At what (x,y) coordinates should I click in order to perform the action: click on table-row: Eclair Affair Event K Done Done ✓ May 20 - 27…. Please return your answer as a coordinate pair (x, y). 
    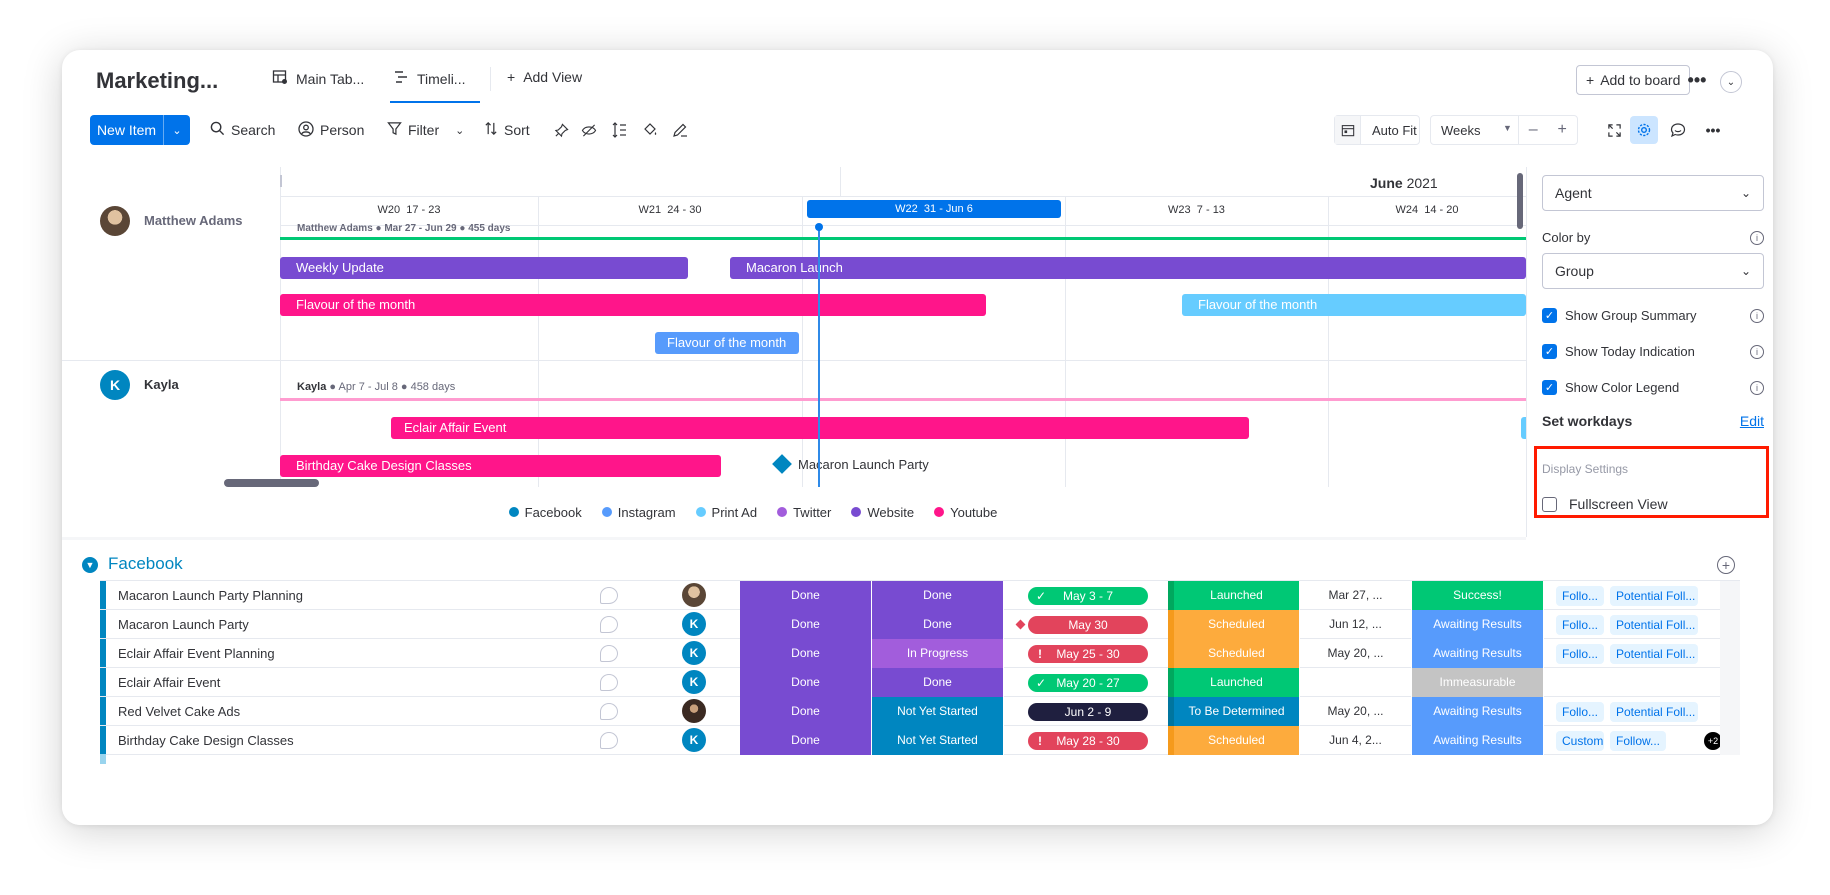
    Looking at the image, I should click on (920, 682).